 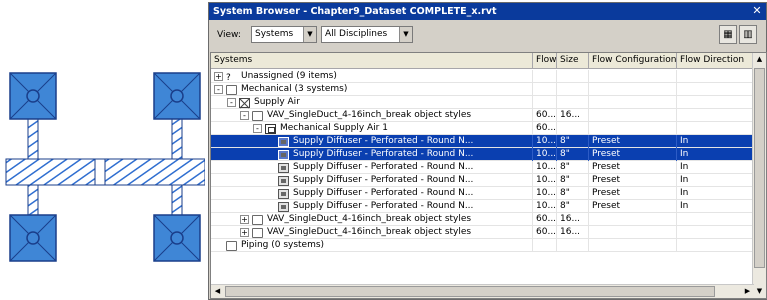 I want to click on diffuser-bottom-right, so click(x=177, y=238).